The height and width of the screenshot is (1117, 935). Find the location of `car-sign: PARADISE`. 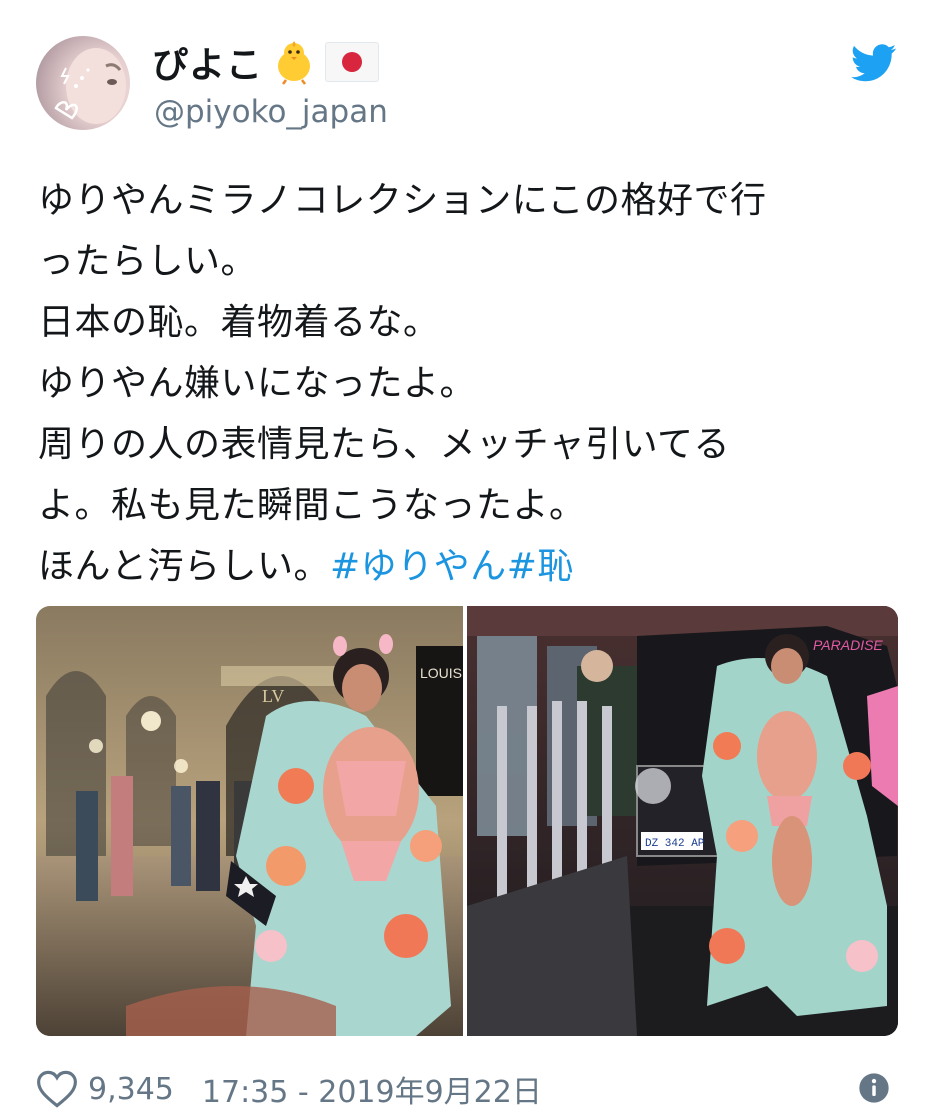

car-sign: PARADISE is located at coordinates (848, 645).